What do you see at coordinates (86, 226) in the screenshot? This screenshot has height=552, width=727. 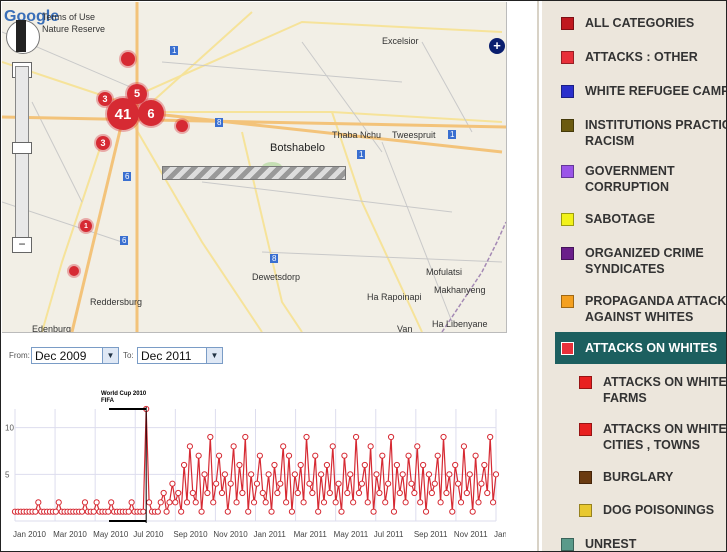 I see `marker-cluster: 1` at bounding box center [86, 226].